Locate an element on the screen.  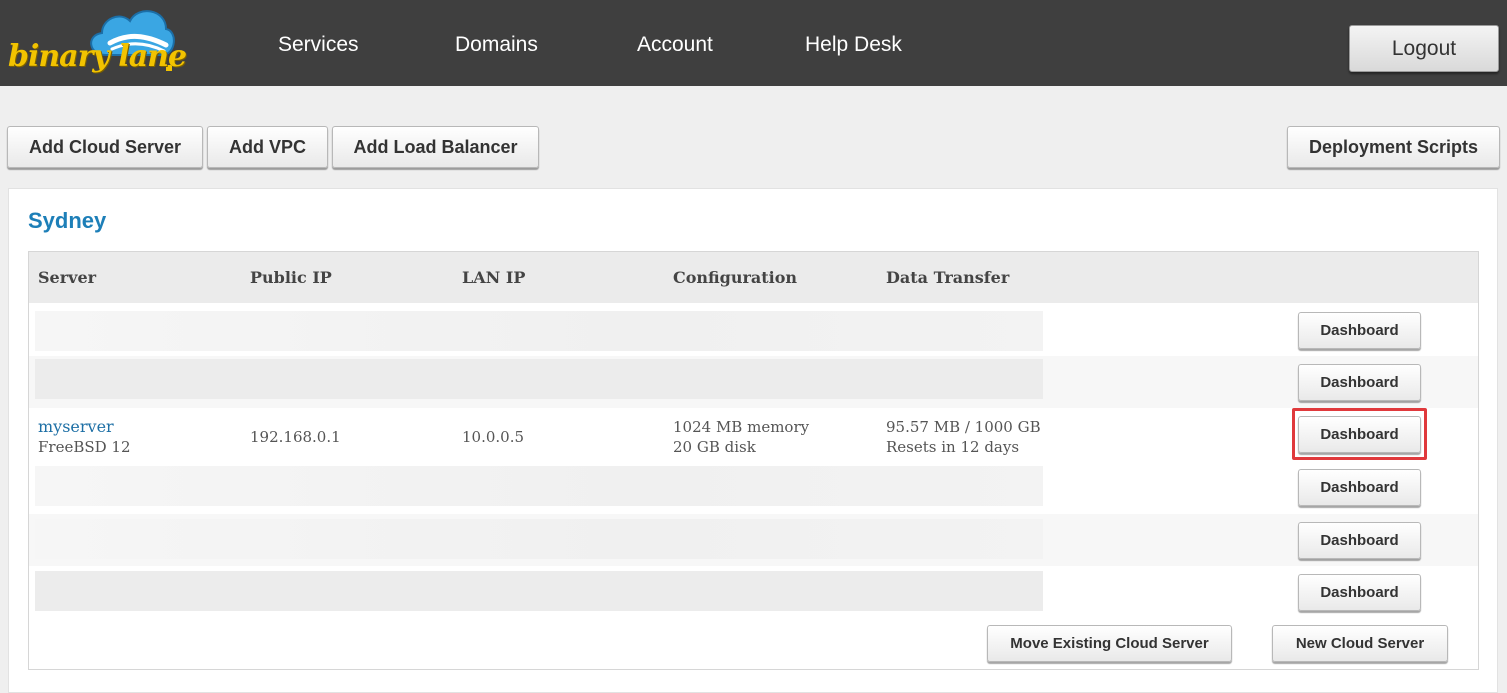
server-os: FreeBSD 12 is located at coordinates (84, 447).